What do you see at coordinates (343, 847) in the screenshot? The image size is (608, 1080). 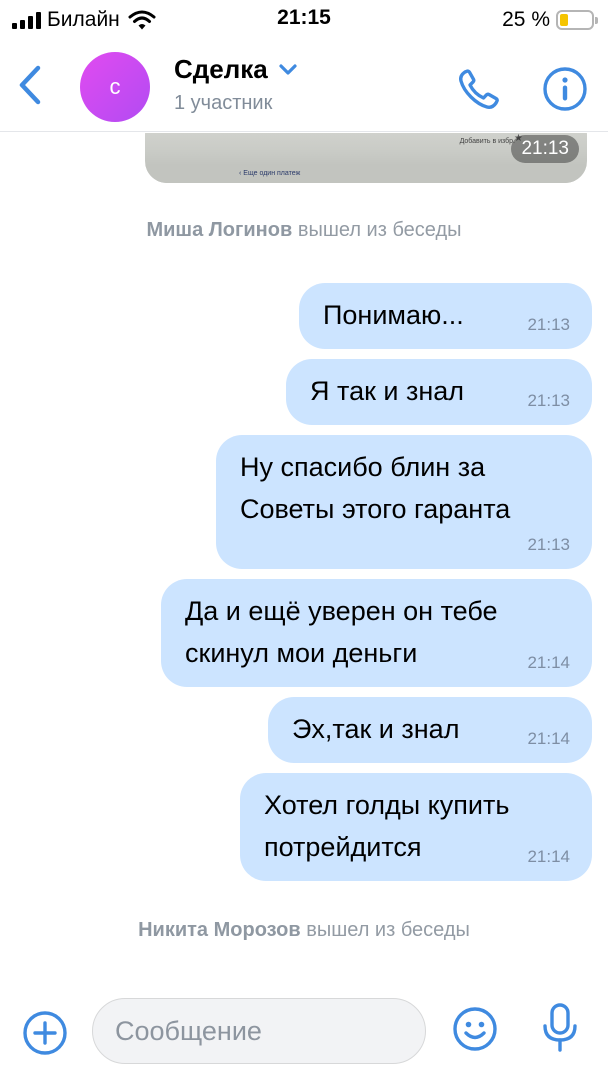 I see `message-text-line: потрейдится` at bounding box center [343, 847].